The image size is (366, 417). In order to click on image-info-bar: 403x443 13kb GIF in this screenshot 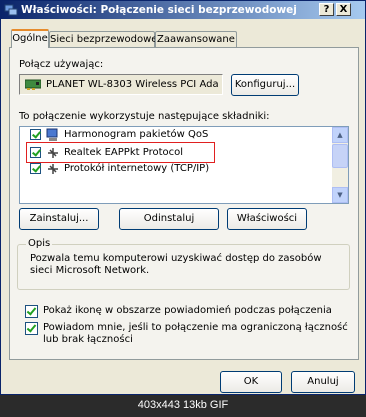, I will do `click(183, 406)`.